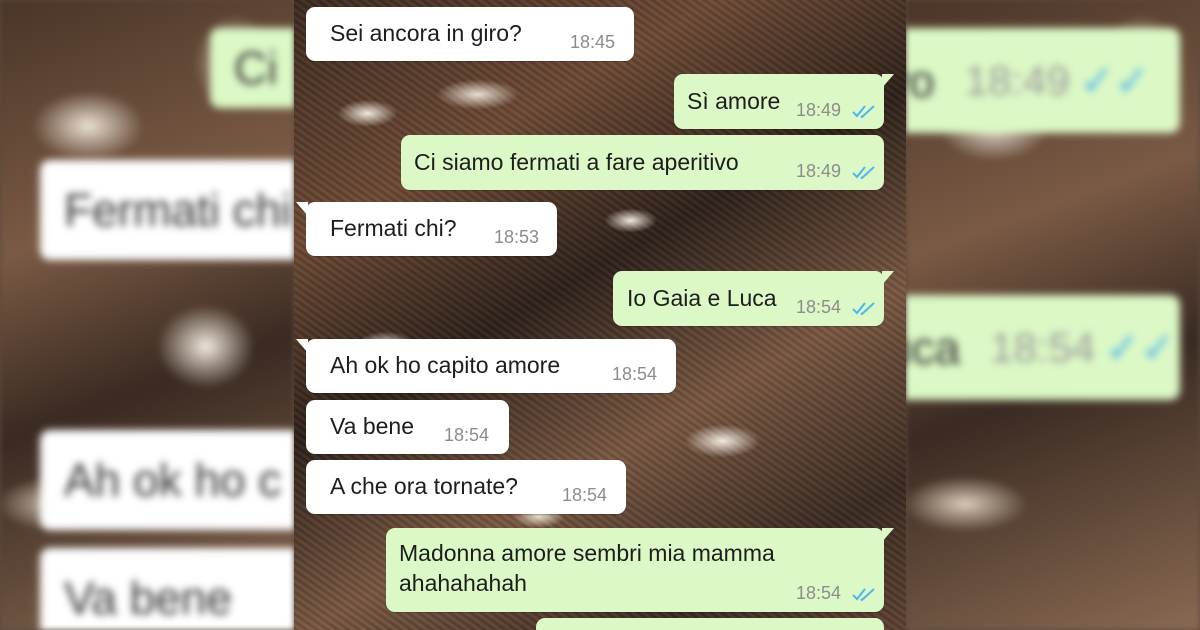  Describe the element at coordinates (920, 80) in the screenshot. I see `ghost-text: vo` at that location.